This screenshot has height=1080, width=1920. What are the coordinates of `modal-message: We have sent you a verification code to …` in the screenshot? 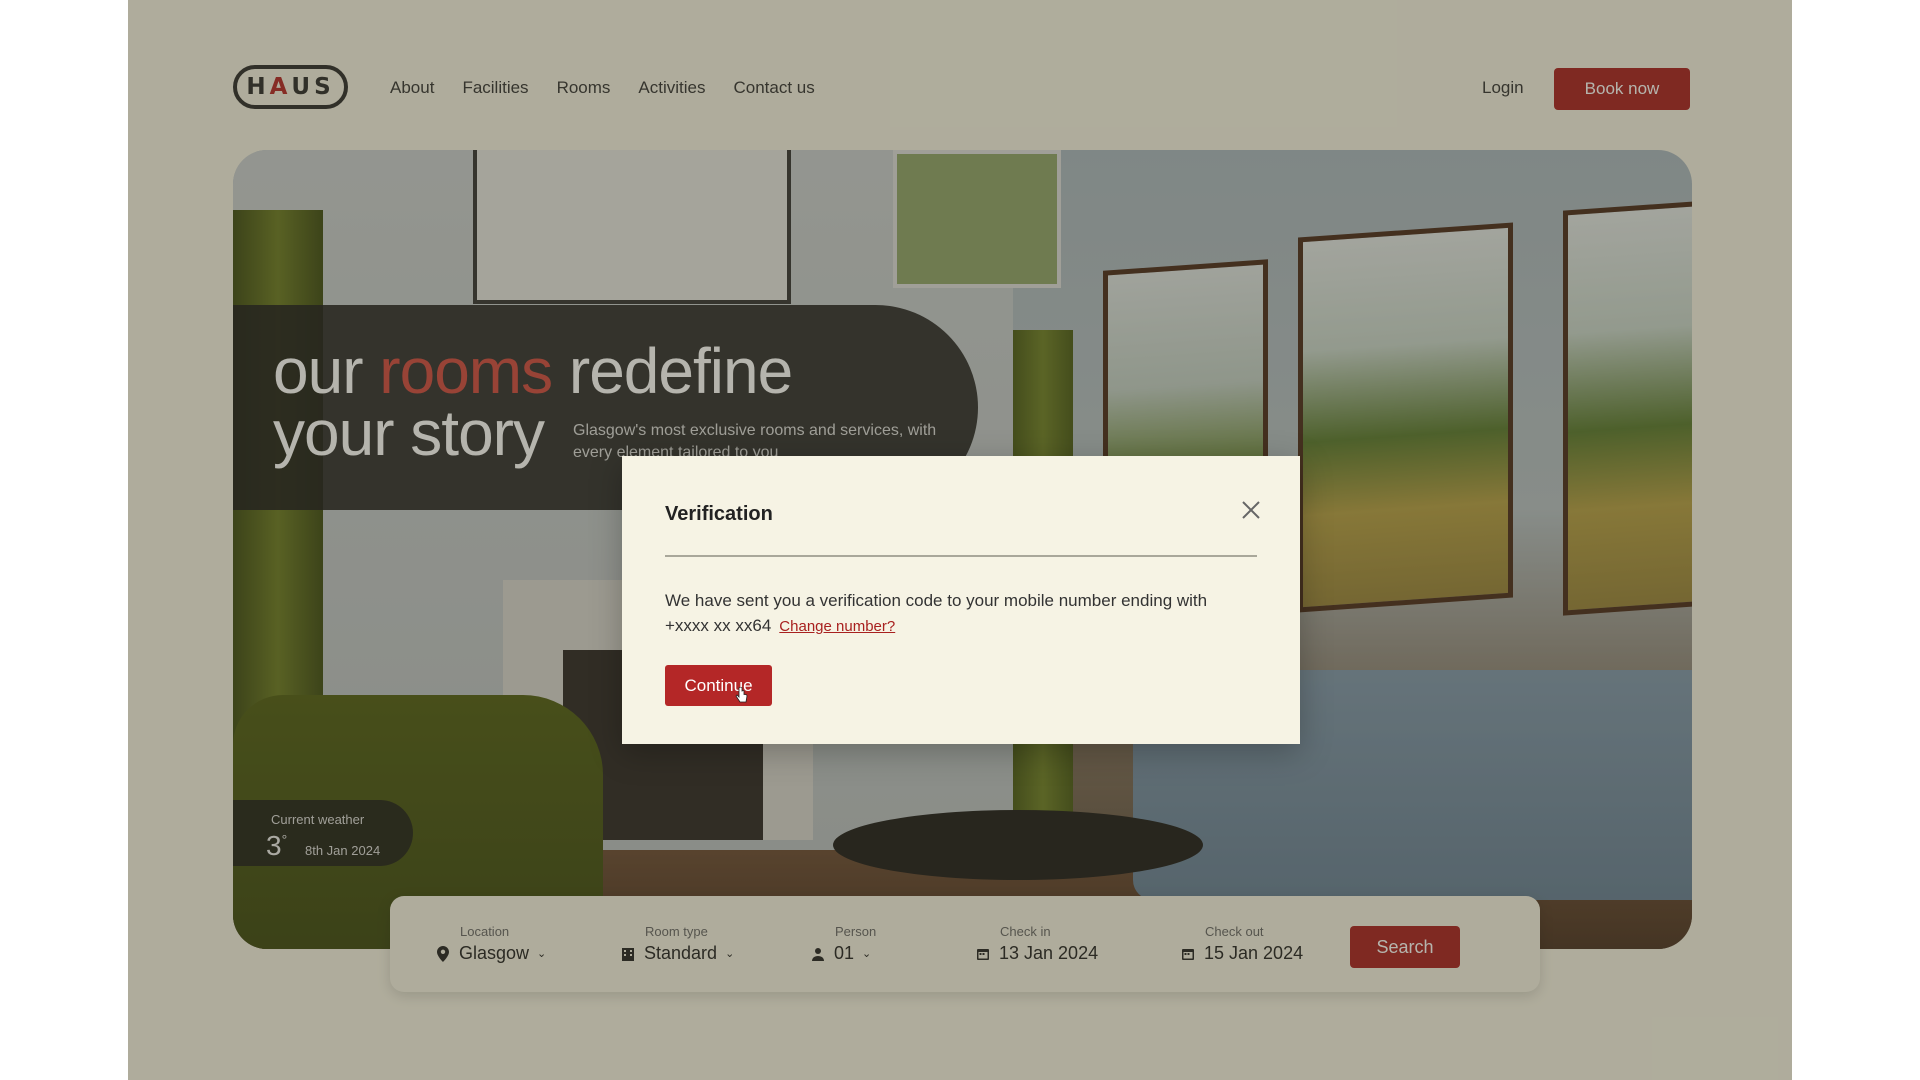 It's located at (945, 613).